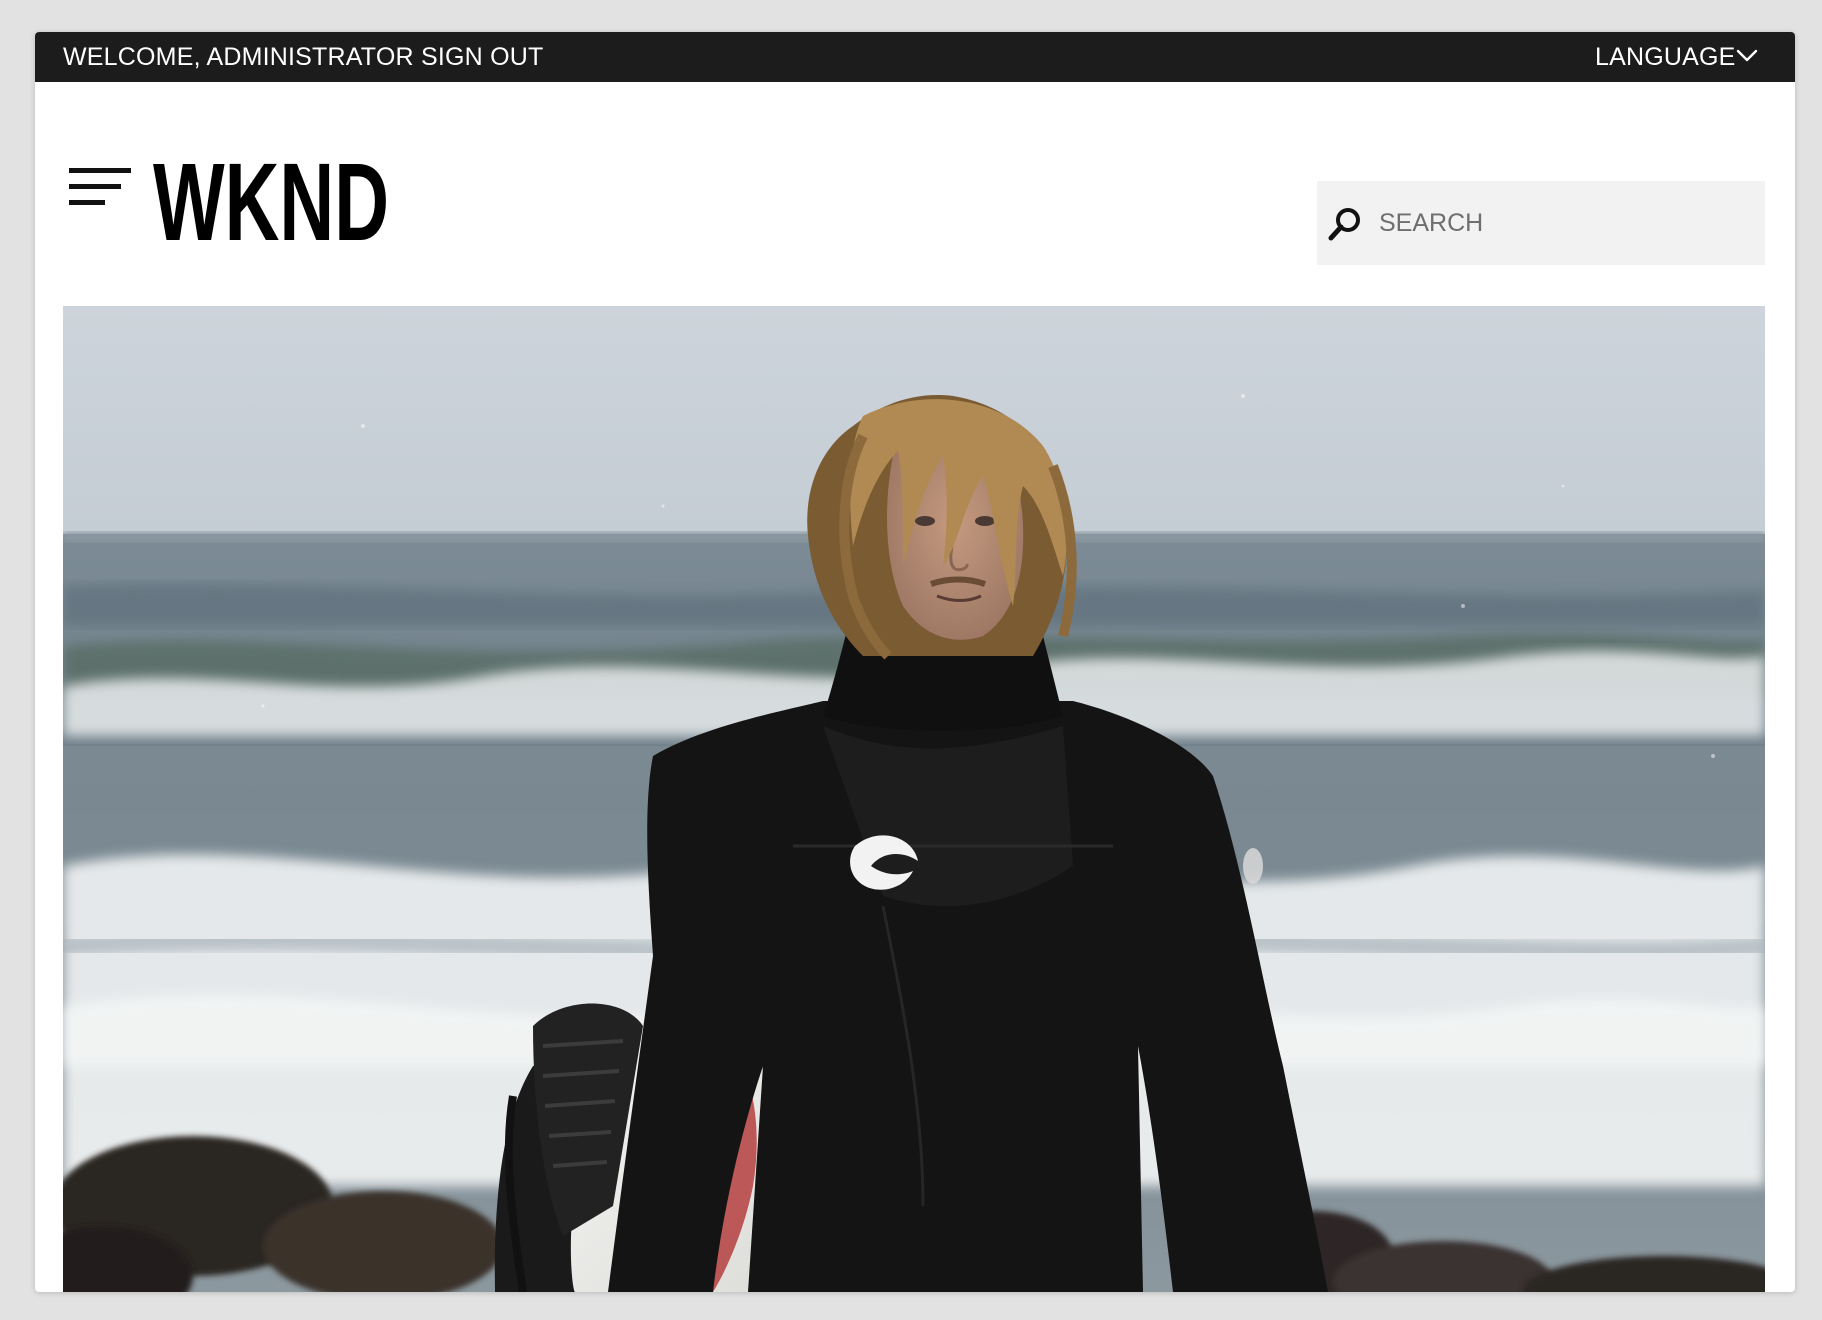  Describe the element at coordinates (1747, 56) in the screenshot. I see `chevron-down-icon` at that location.